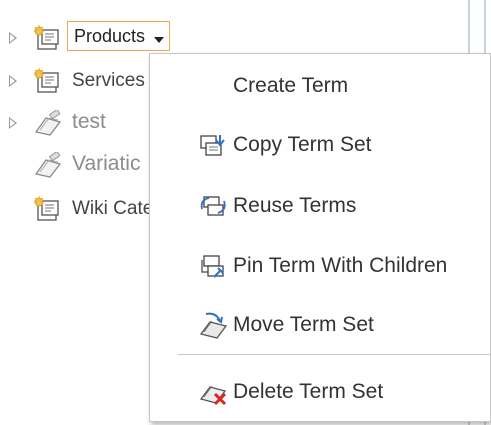  Describe the element at coordinates (213, 206) in the screenshot. I see `reuse-terms-icon` at that location.